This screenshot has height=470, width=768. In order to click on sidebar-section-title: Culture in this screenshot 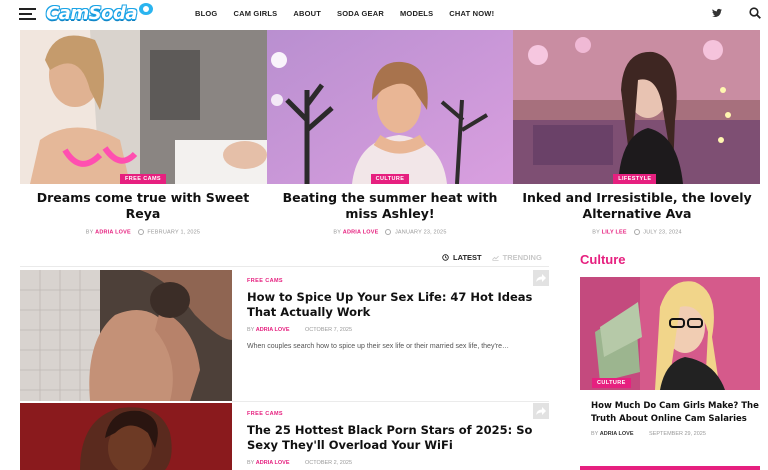, I will do `click(603, 259)`.